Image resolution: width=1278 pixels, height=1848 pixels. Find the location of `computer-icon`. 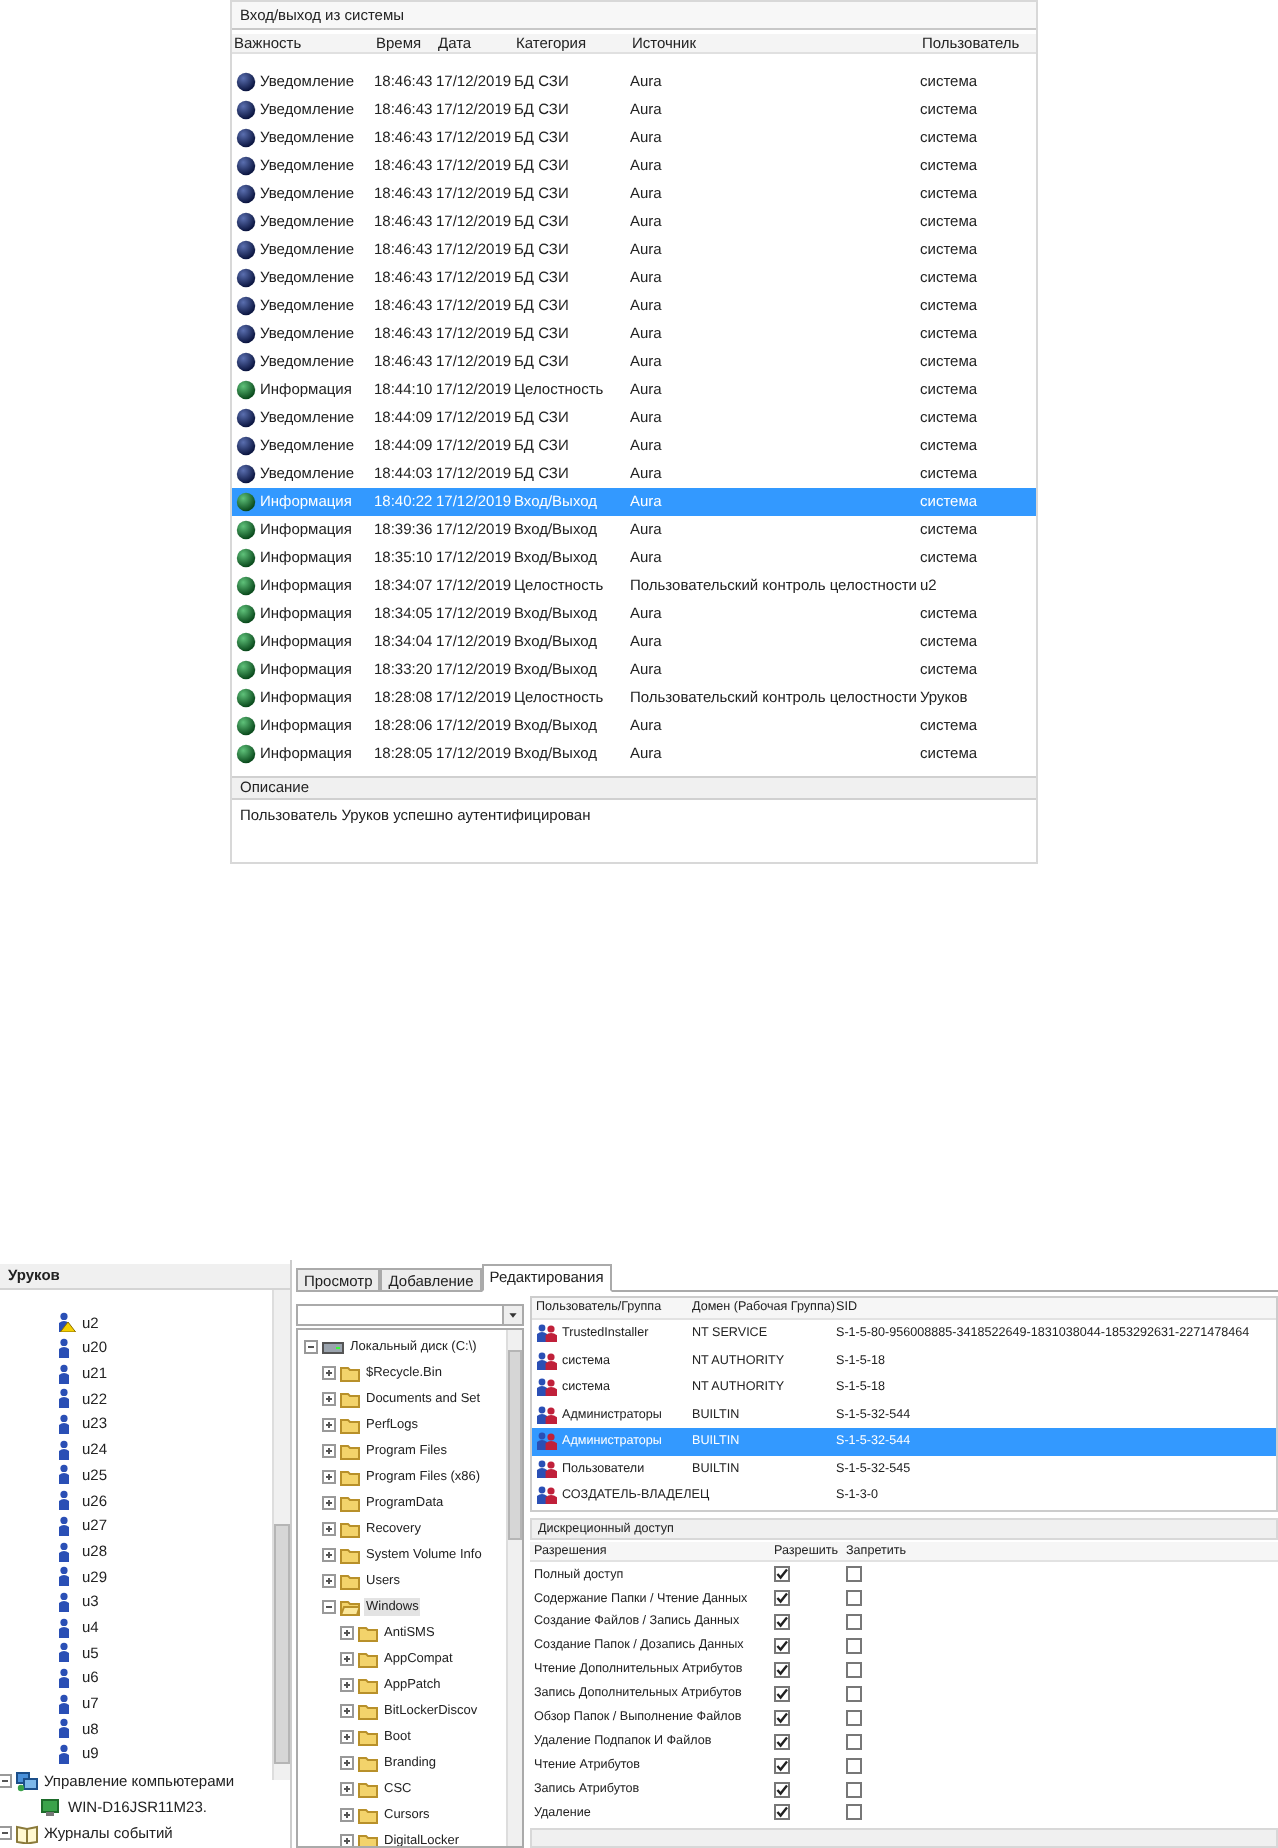

computer-icon is located at coordinates (51, 1807).